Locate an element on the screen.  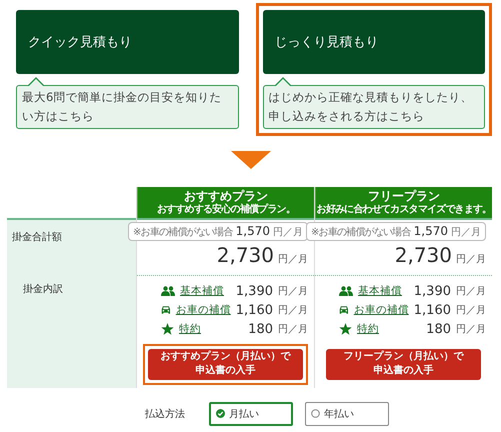
description-bubble: 最大6問で簡単に掛金の目安を知りたい方はこちら is located at coordinates (127, 106).